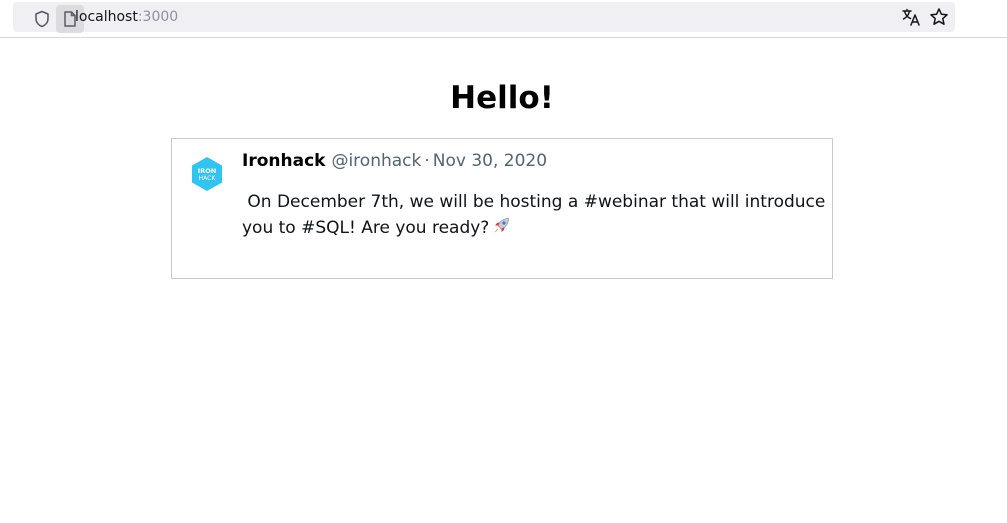  Describe the element at coordinates (283, 161) in the screenshot. I see `author-name: Ironhack` at that location.